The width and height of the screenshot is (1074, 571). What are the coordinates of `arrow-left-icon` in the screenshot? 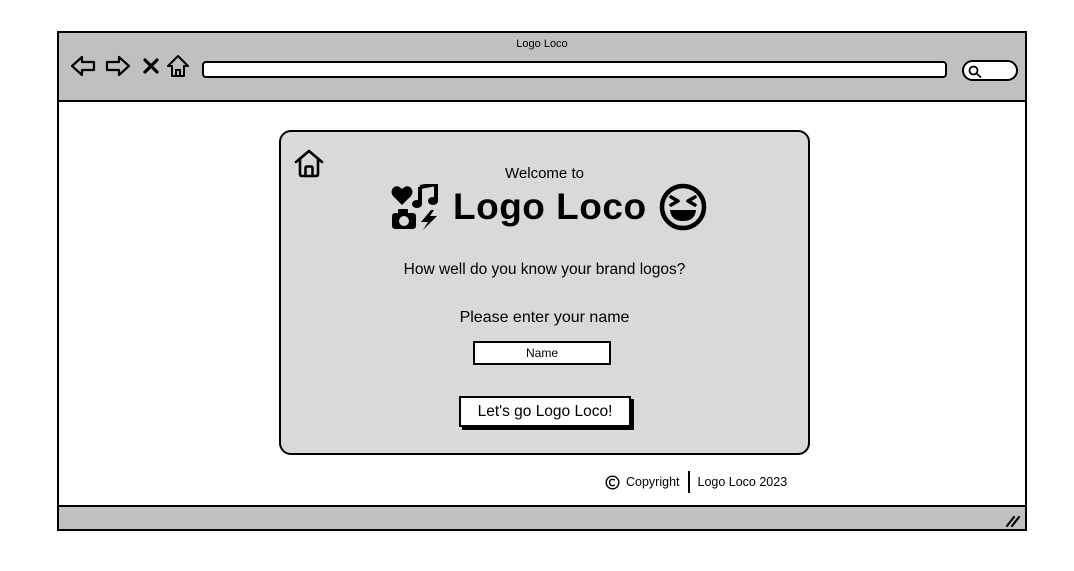 It's located at (83, 66).